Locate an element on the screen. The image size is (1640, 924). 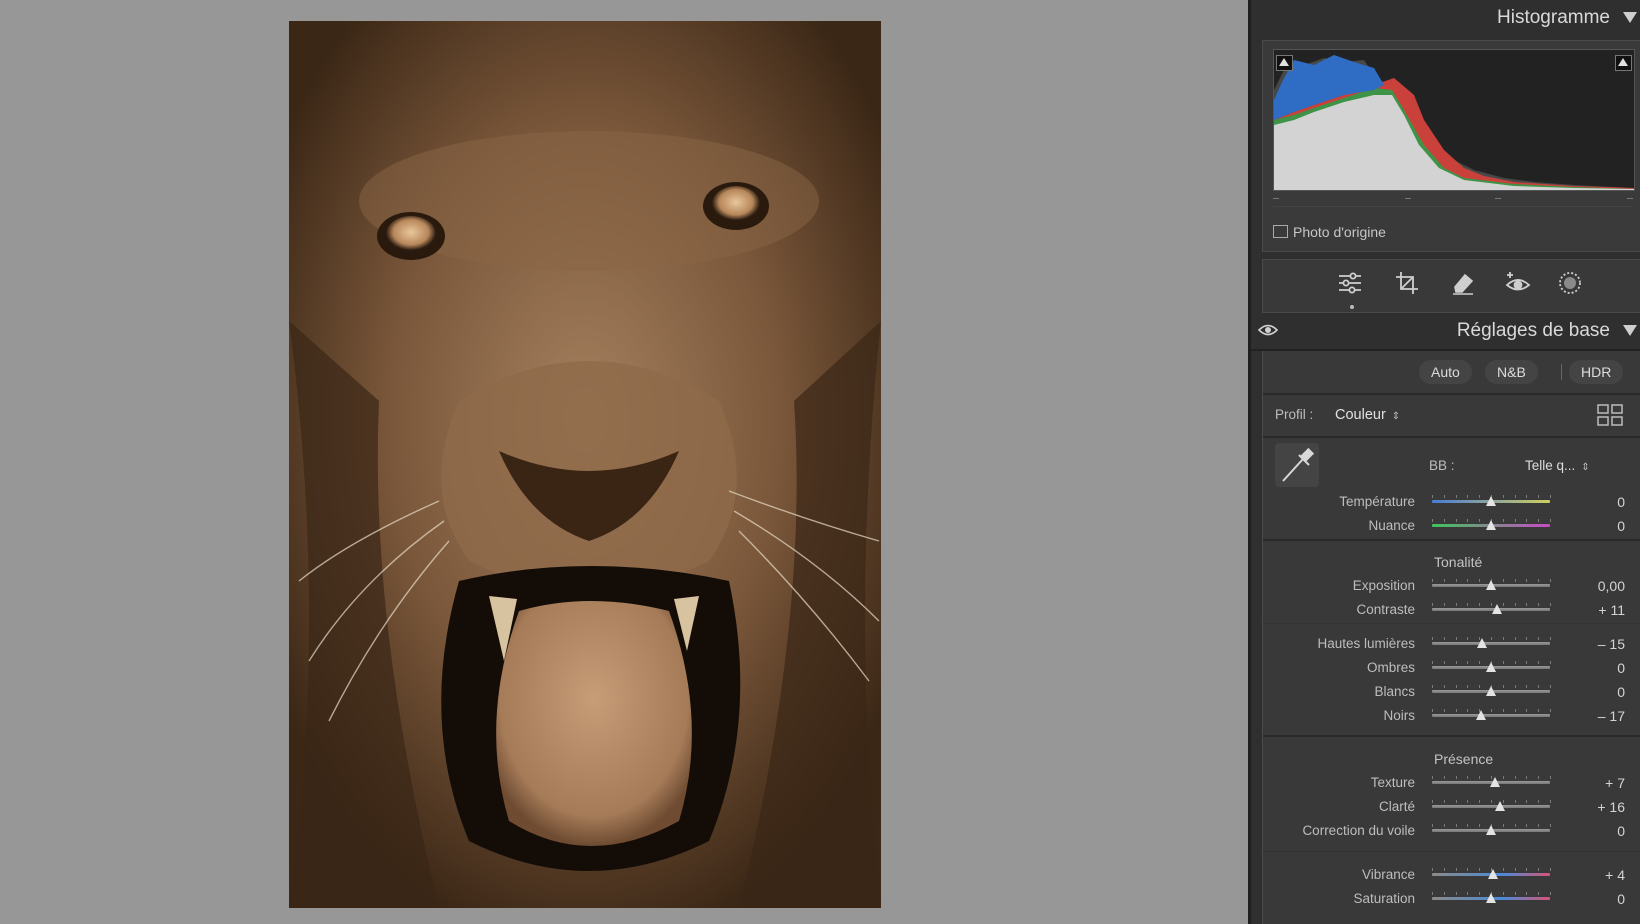
mask-icon is located at coordinates (1570, 286).